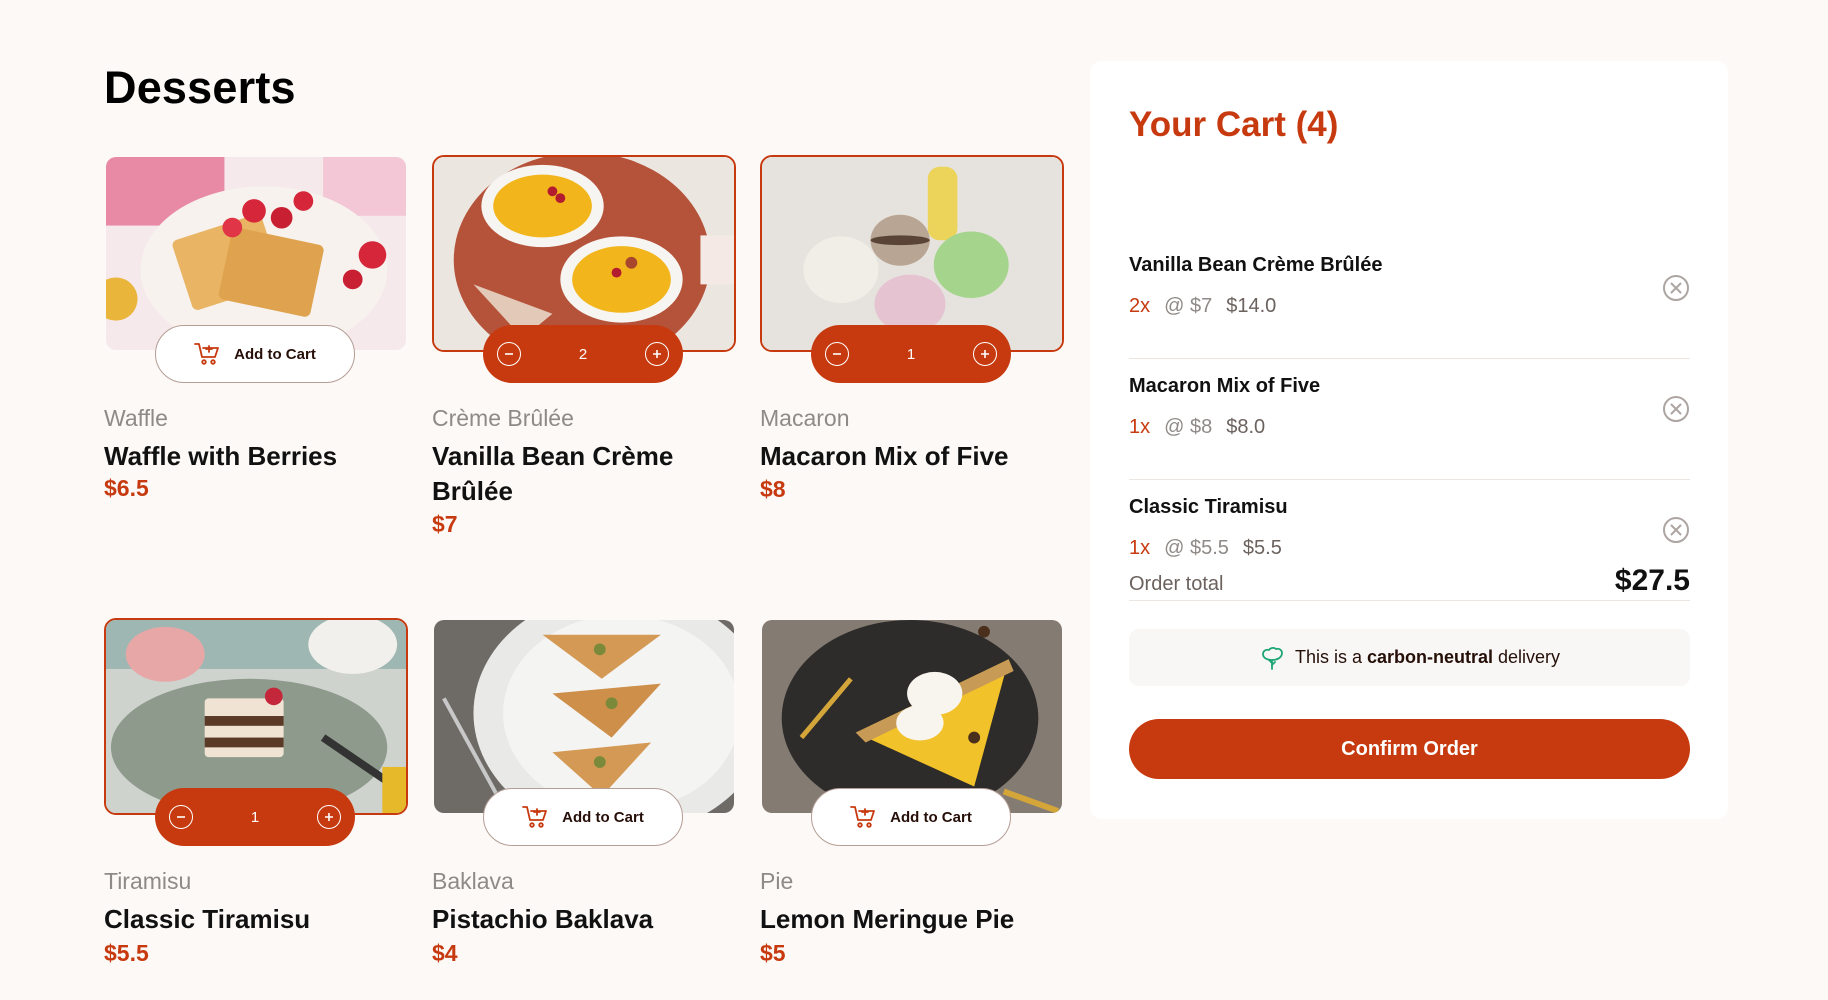  What do you see at coordinates (1652, 580) in the screenshot?
I see `order-total-value: $27.5` at bounding box center [1652, 580].